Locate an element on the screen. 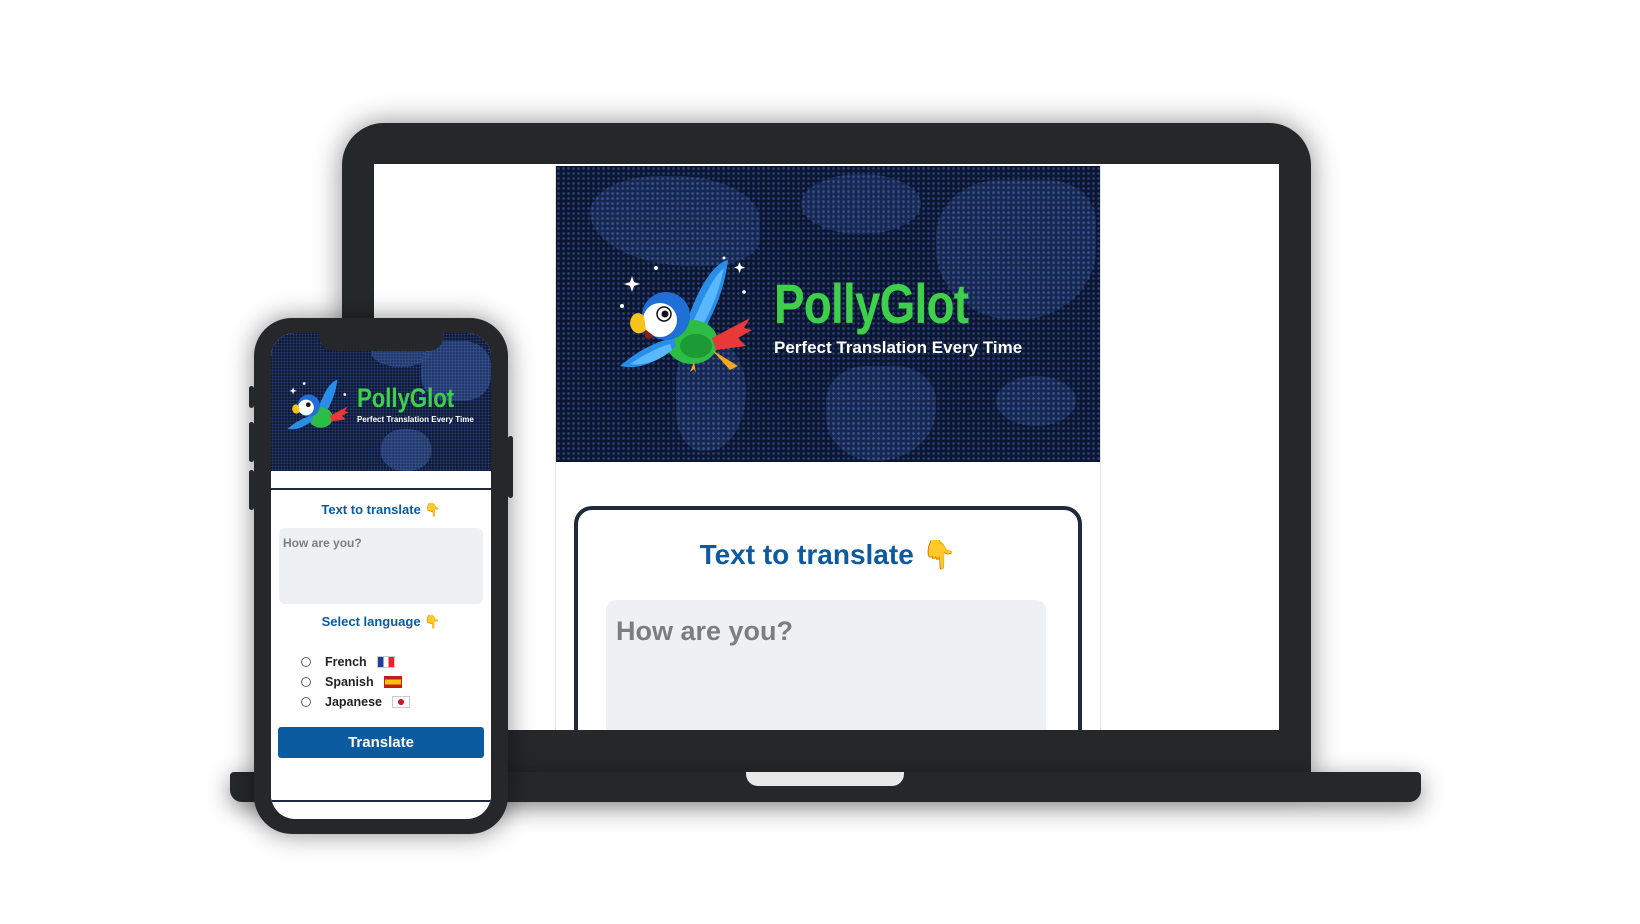 Image resolution: width=1640 pixels, height=924 pixels. phone-volume-down-button is located at coordinates (251, 490).